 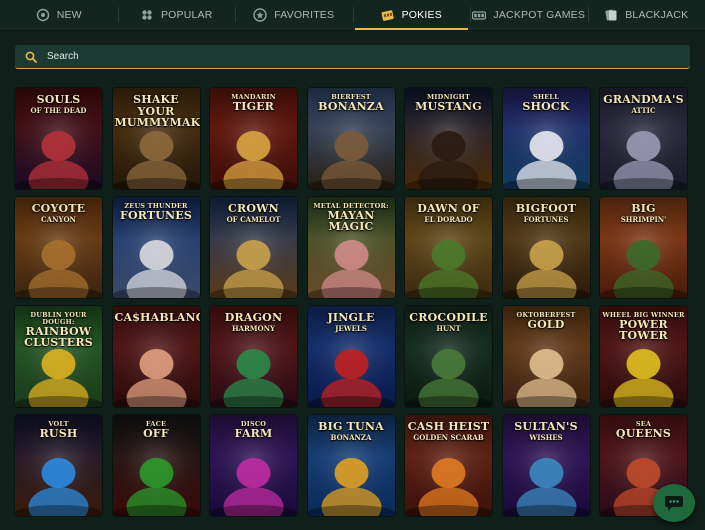 I want to click on game-title-main: JINGLE, so click(x=351, y=317).